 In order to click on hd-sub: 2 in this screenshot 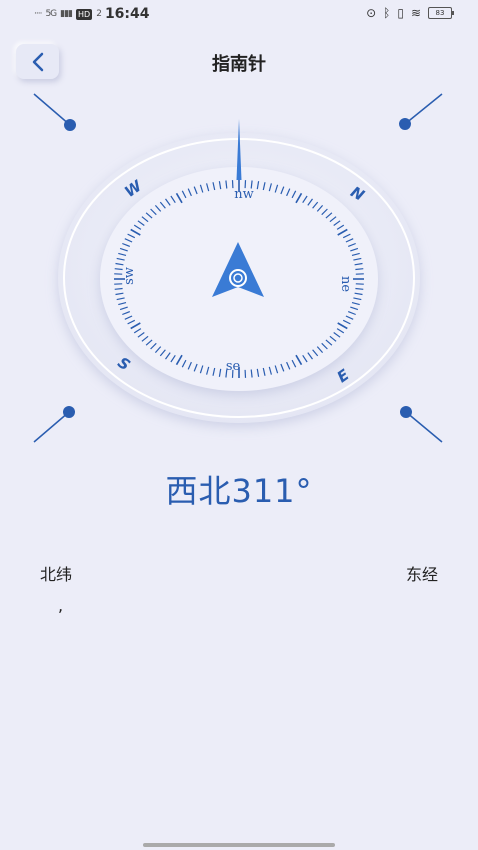, I will do `click(99, 14)`.